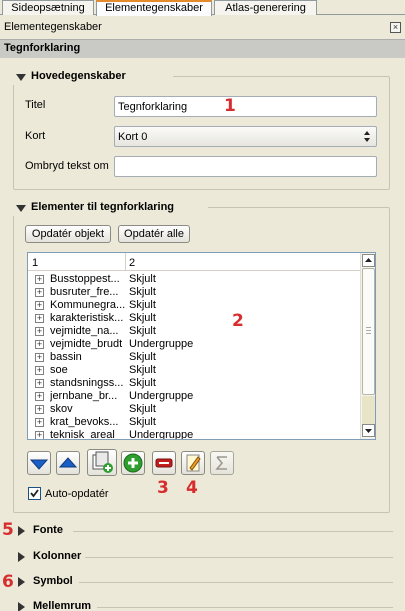 The image size is (405, 611). What do you see at coordinates (194, 279) in the screenshot?
I see `list-item: + Busstoppest... Skjult` at bounding box center [194, 279].